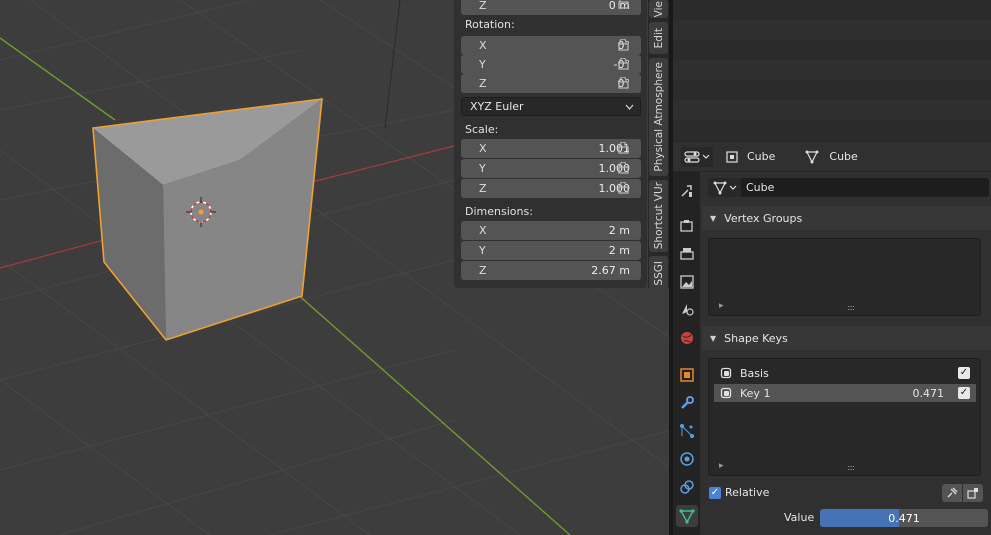 The image size is (991, 535). I want to click on dimensions-z-axis: Z, so click(483, 270).